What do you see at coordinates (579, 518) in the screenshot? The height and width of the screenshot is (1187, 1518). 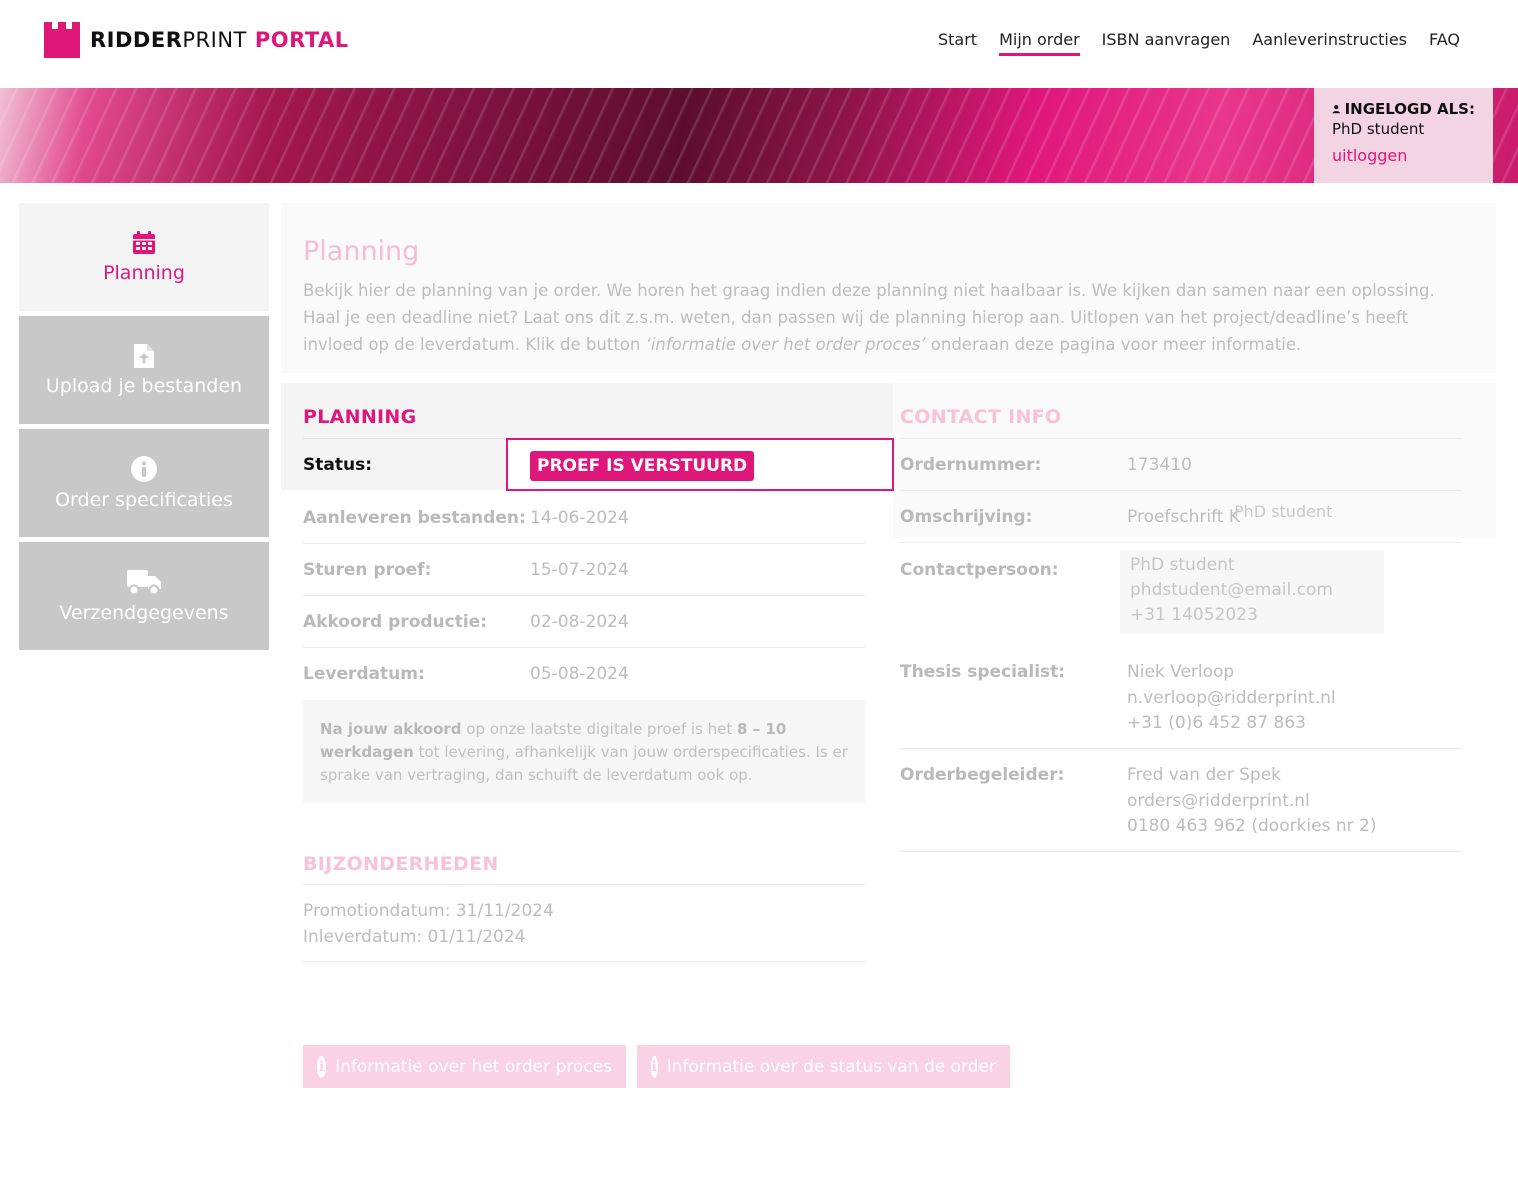 I see `planning-row-value: 14-06-2024` at bounding box center [579, 518].